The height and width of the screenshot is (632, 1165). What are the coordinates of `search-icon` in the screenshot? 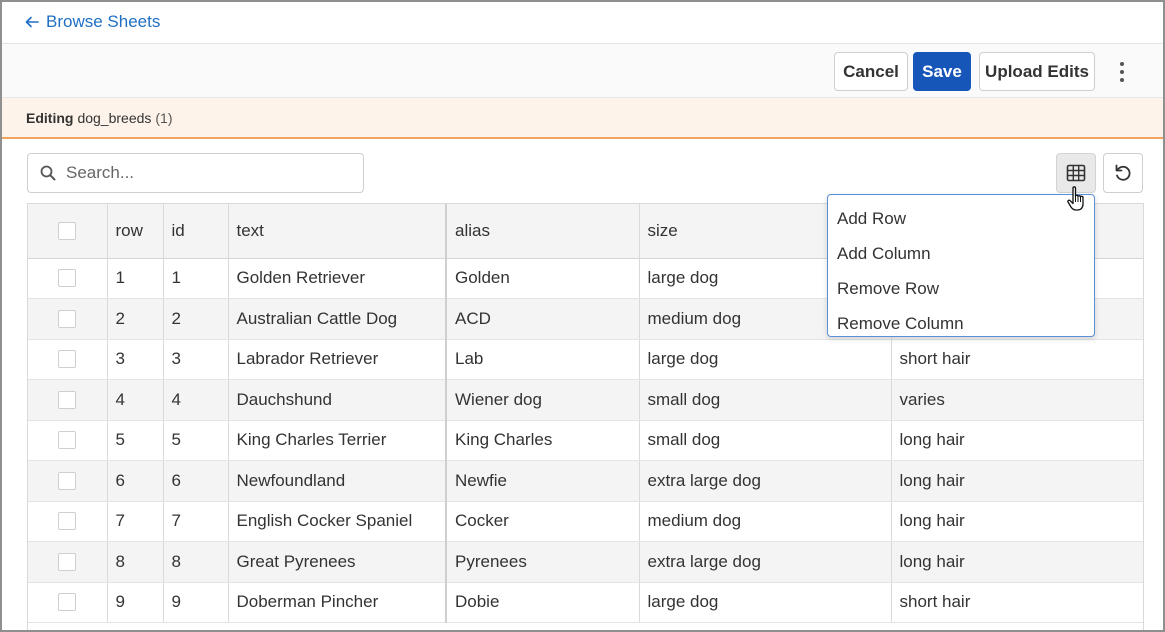 It's located at (48, 173).